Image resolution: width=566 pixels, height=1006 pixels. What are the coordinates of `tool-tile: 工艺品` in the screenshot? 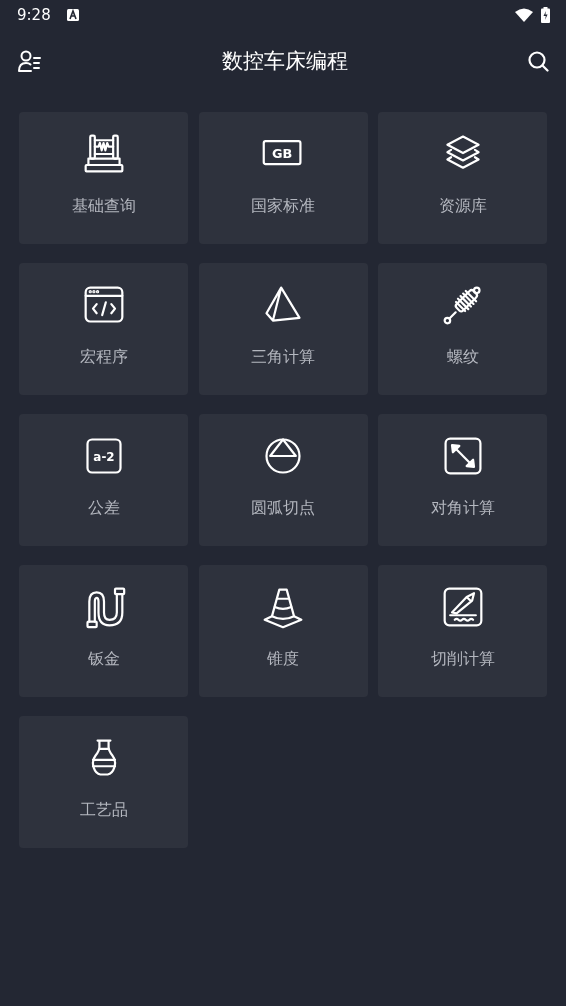 It's located at (103, 782).